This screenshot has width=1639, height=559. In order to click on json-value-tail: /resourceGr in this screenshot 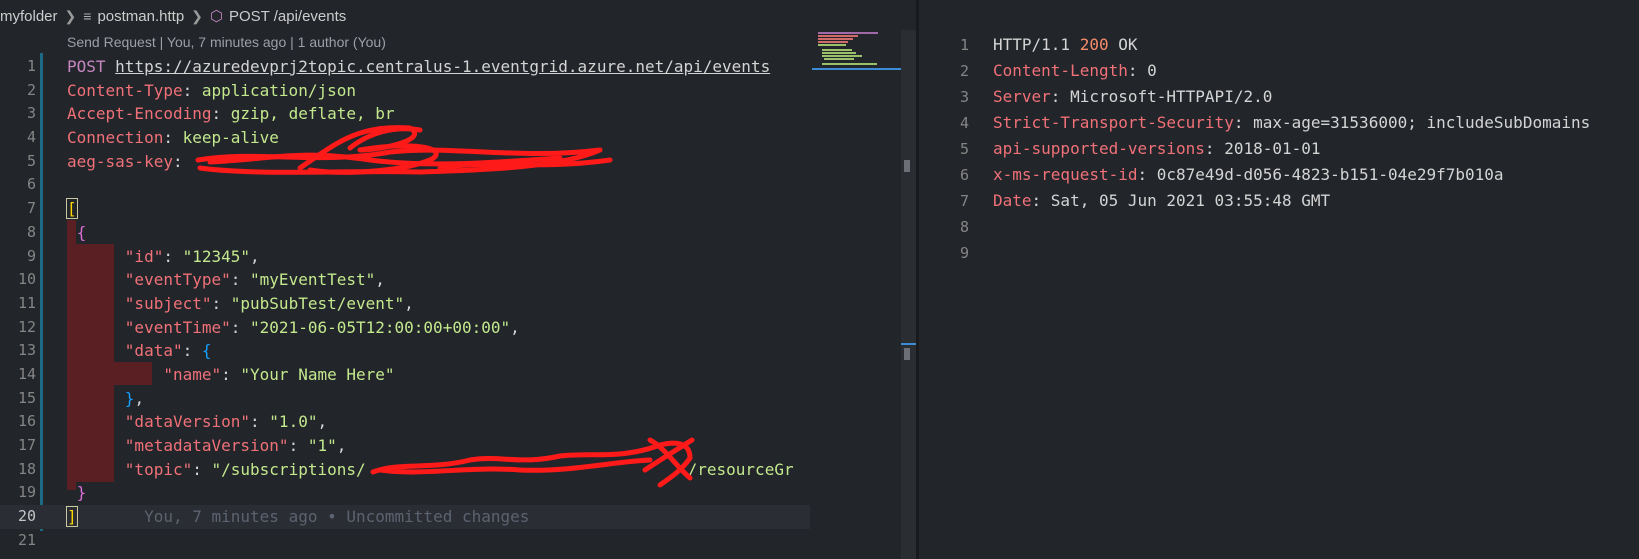, I will do `click(740, 469)`.